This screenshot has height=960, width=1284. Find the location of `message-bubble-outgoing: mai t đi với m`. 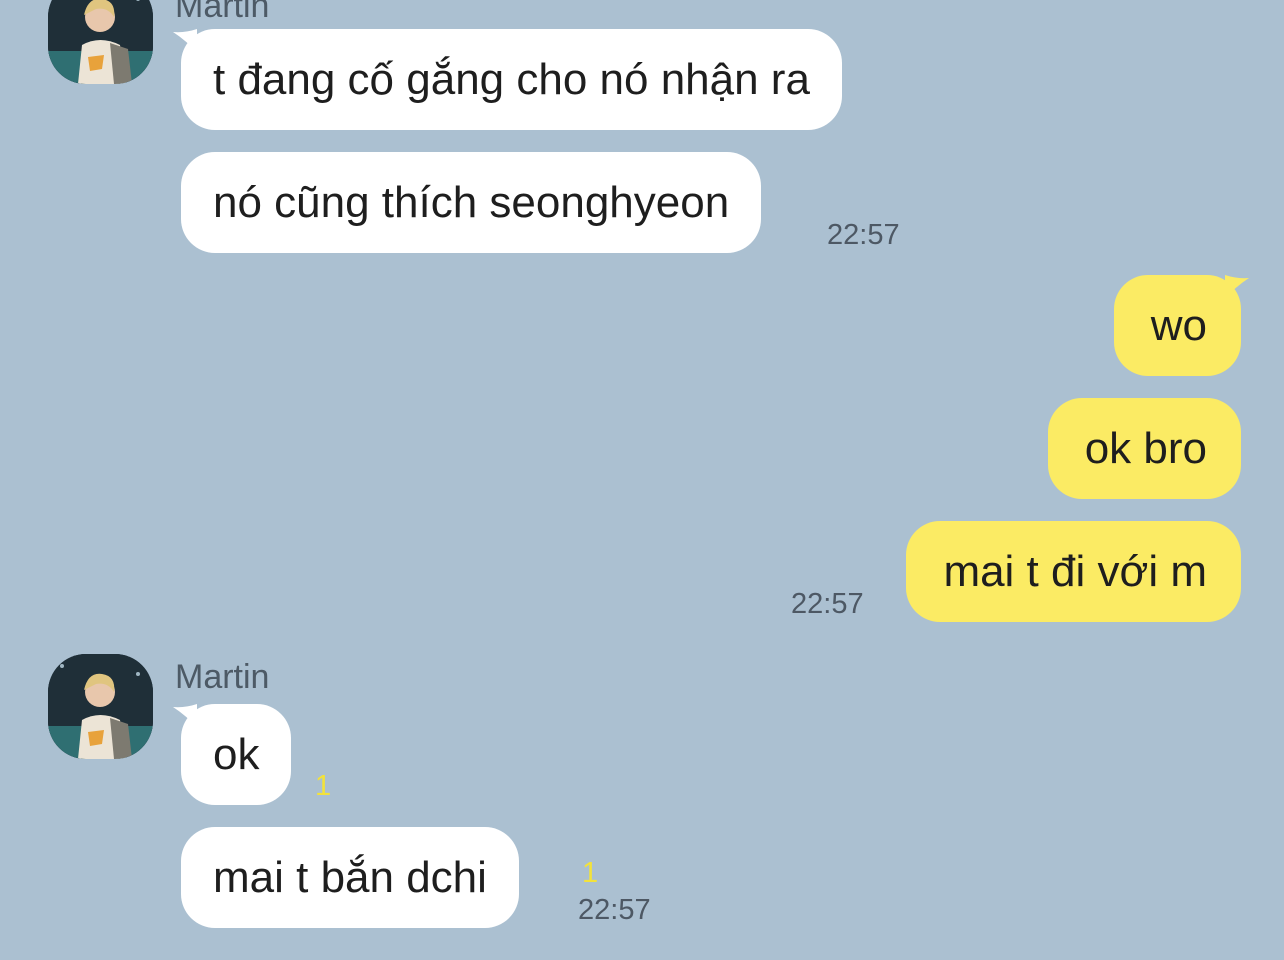

message-bubble-outgoing: mai t đi với m is located at coordinates (1073, 571).